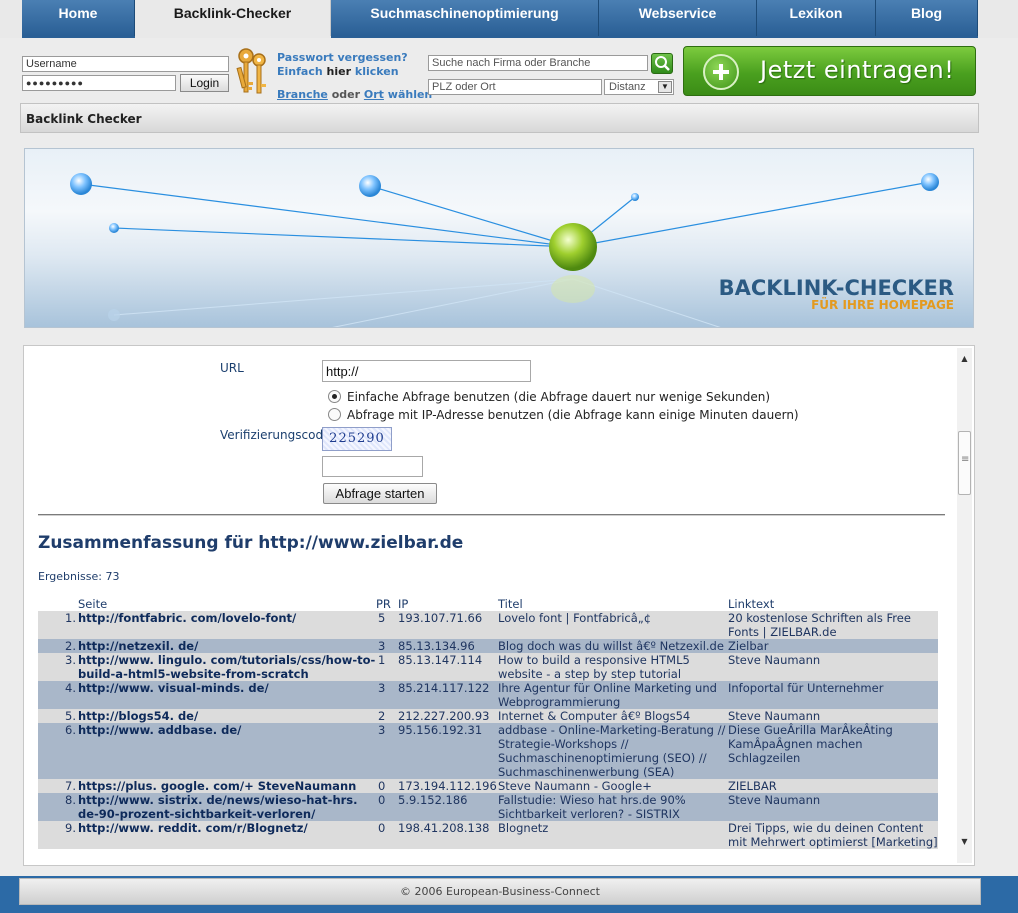 This screenshot has height=913, width=1018. I want to click on register-cta-button: Jetzt eintragen!, so click(829, 71).